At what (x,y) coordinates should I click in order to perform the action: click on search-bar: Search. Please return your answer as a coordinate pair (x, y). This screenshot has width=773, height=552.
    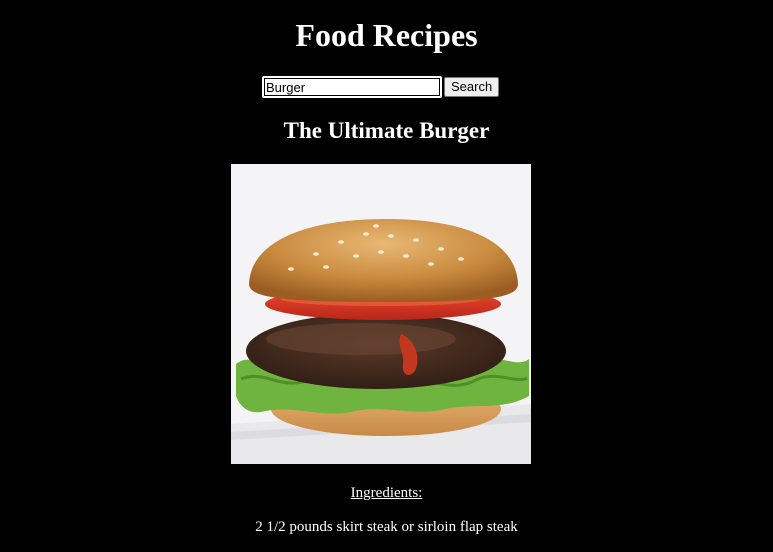
    Looking at the image, I should click on (381, 87).